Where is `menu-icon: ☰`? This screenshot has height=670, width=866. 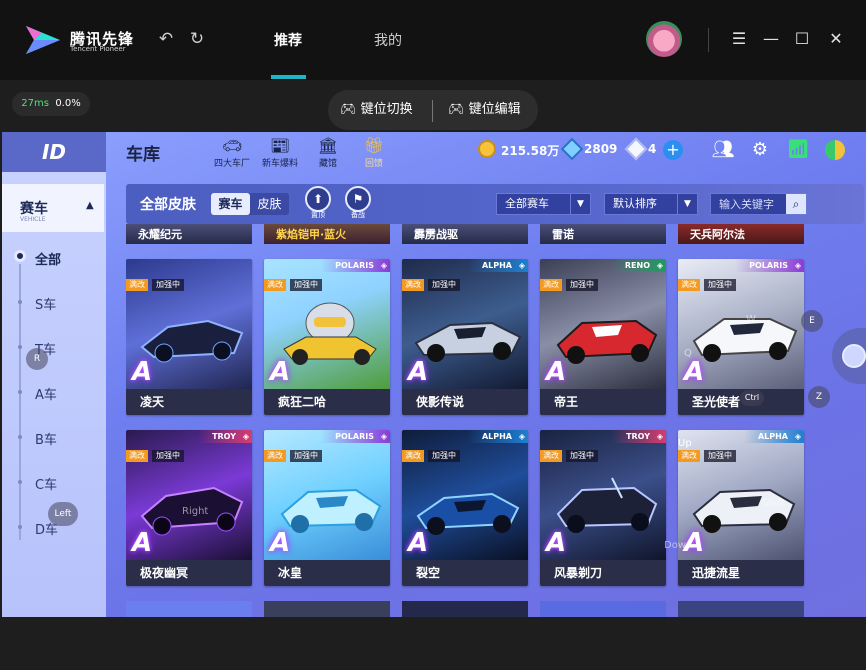 menu-icon: ☰ is located at coordinates (739, 39).